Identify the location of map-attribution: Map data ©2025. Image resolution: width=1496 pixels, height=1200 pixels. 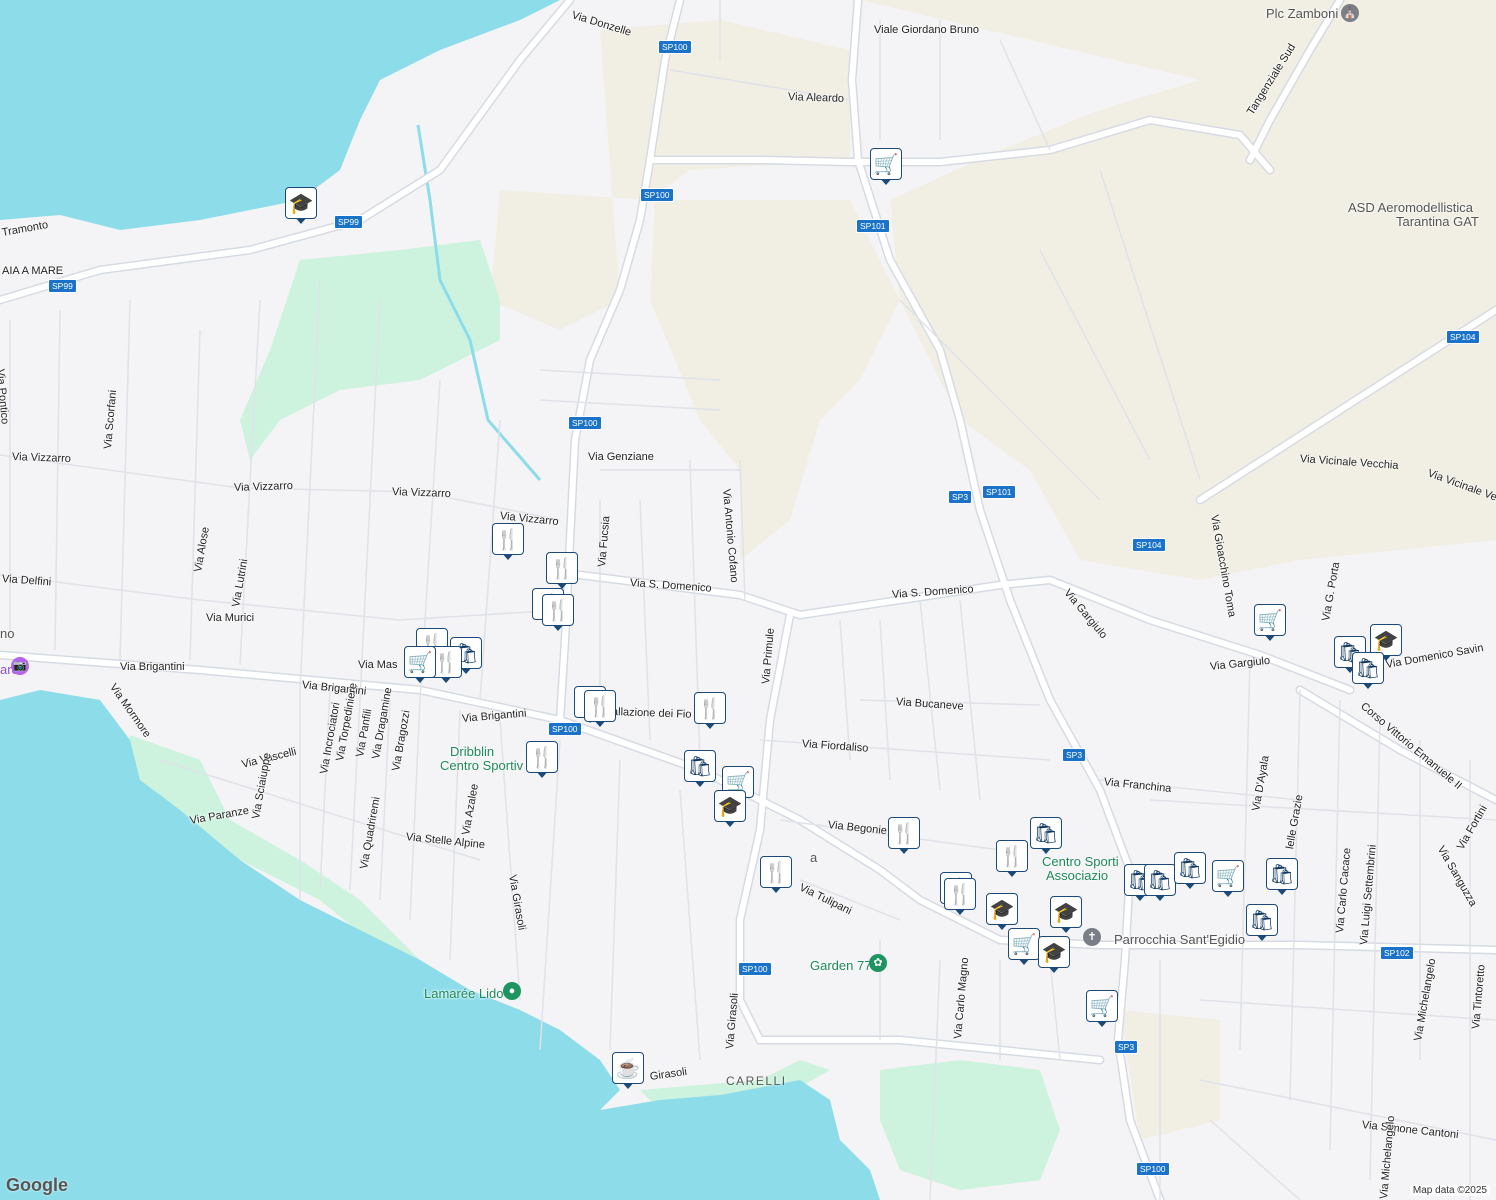
(1449, 1190).